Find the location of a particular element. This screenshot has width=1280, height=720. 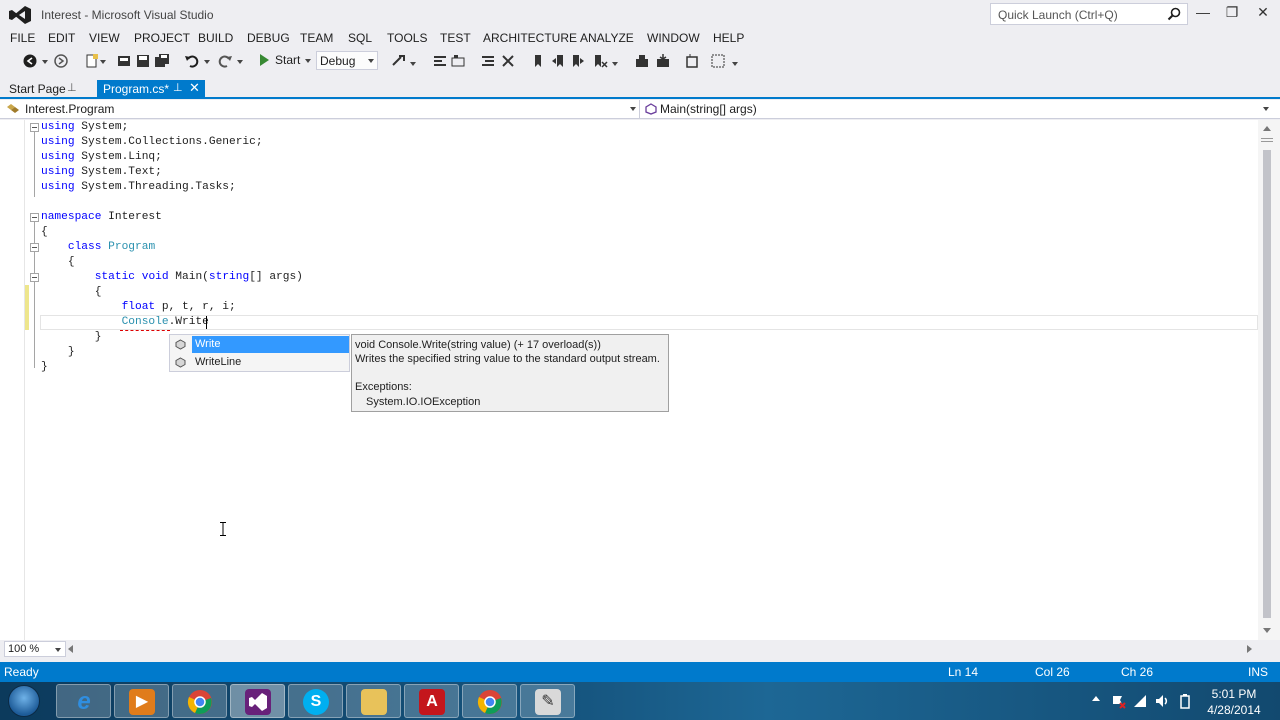

menu-sql: SQL is located at coordinates (360, 38).